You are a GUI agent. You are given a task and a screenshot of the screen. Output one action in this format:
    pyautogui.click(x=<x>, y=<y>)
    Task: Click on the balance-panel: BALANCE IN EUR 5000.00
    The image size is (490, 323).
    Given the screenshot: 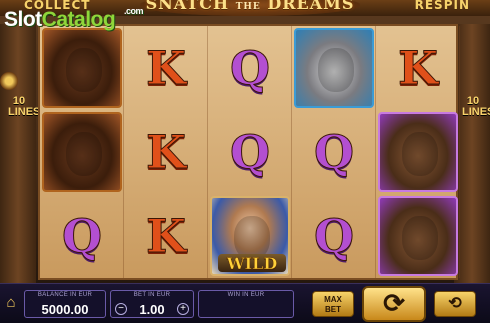 What is the action you would take?
    pyautogui.click(x=65, y=304)
    